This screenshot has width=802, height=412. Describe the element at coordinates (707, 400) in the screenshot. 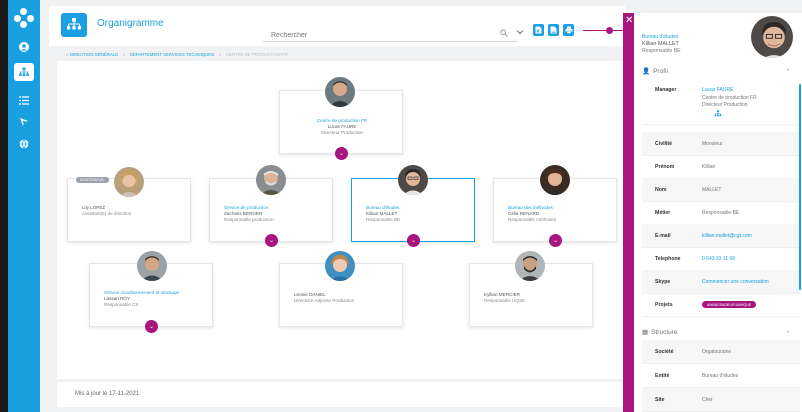

I see `field-value: Cher` at that location.